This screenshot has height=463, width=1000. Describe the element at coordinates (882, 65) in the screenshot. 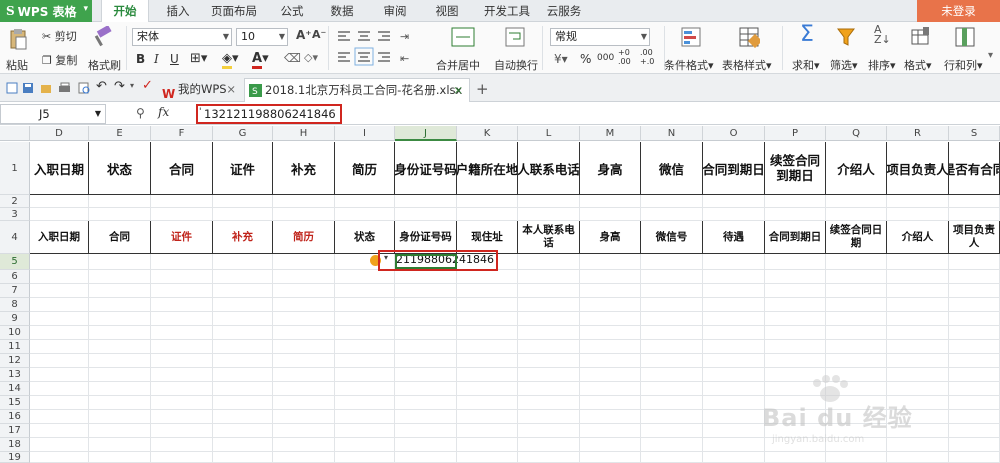

I see `sort-label: 排序▾` at that location.